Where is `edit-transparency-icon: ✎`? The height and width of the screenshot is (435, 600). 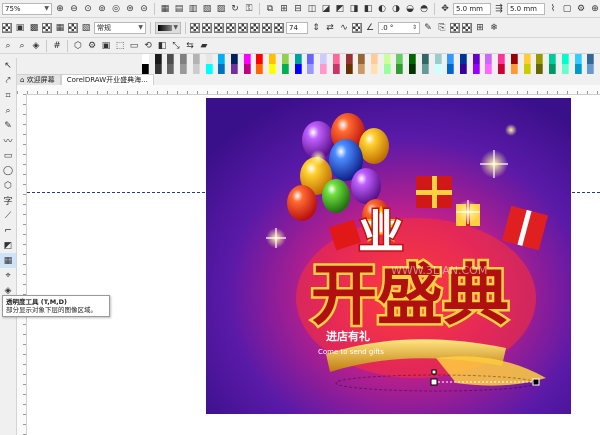 edit-transparency-icon: ✎ is located at coordinates (428, 28).